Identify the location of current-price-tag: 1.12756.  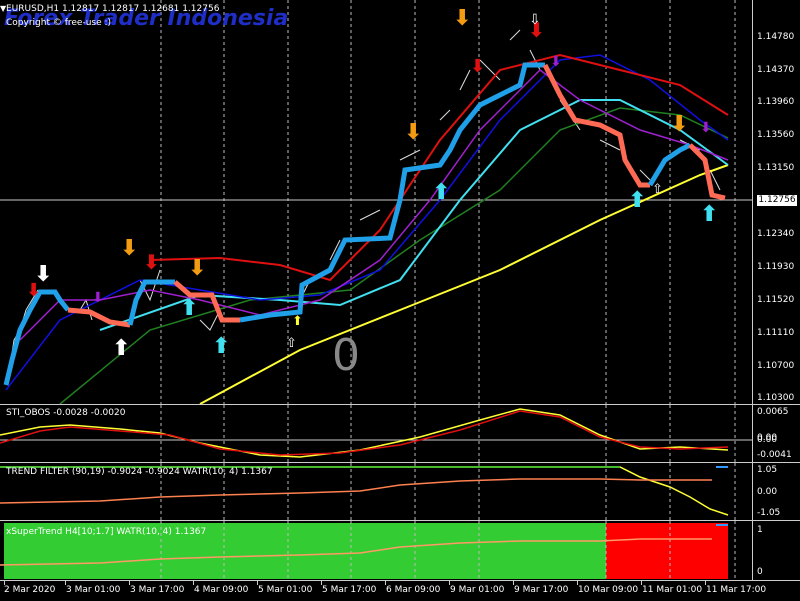
(777, 200).